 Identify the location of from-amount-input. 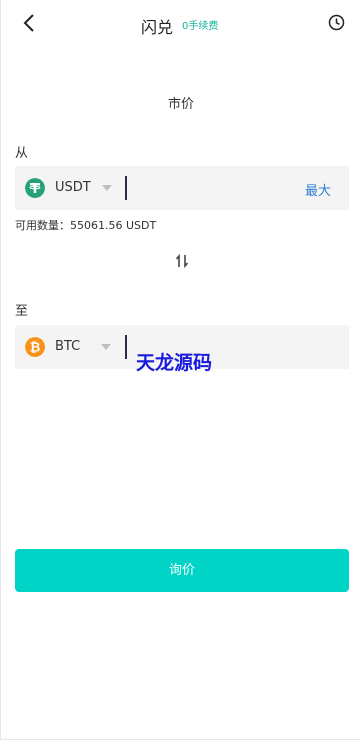
(126, 188).